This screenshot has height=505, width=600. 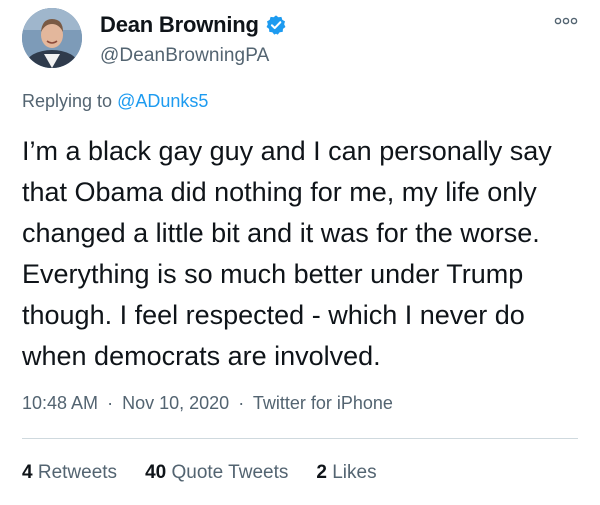 I want to click on quote-tweets-stat: 40 Quote Tweets, so click(x=216, y=473).